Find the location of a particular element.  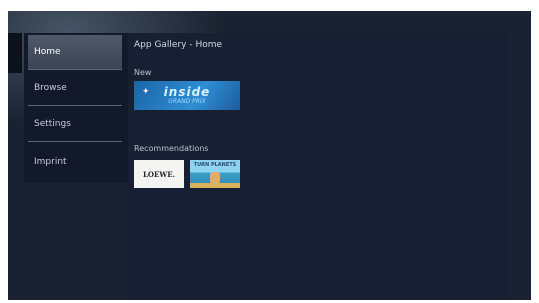

sidebar-item-home: Home is located at coordinates (75, 52).